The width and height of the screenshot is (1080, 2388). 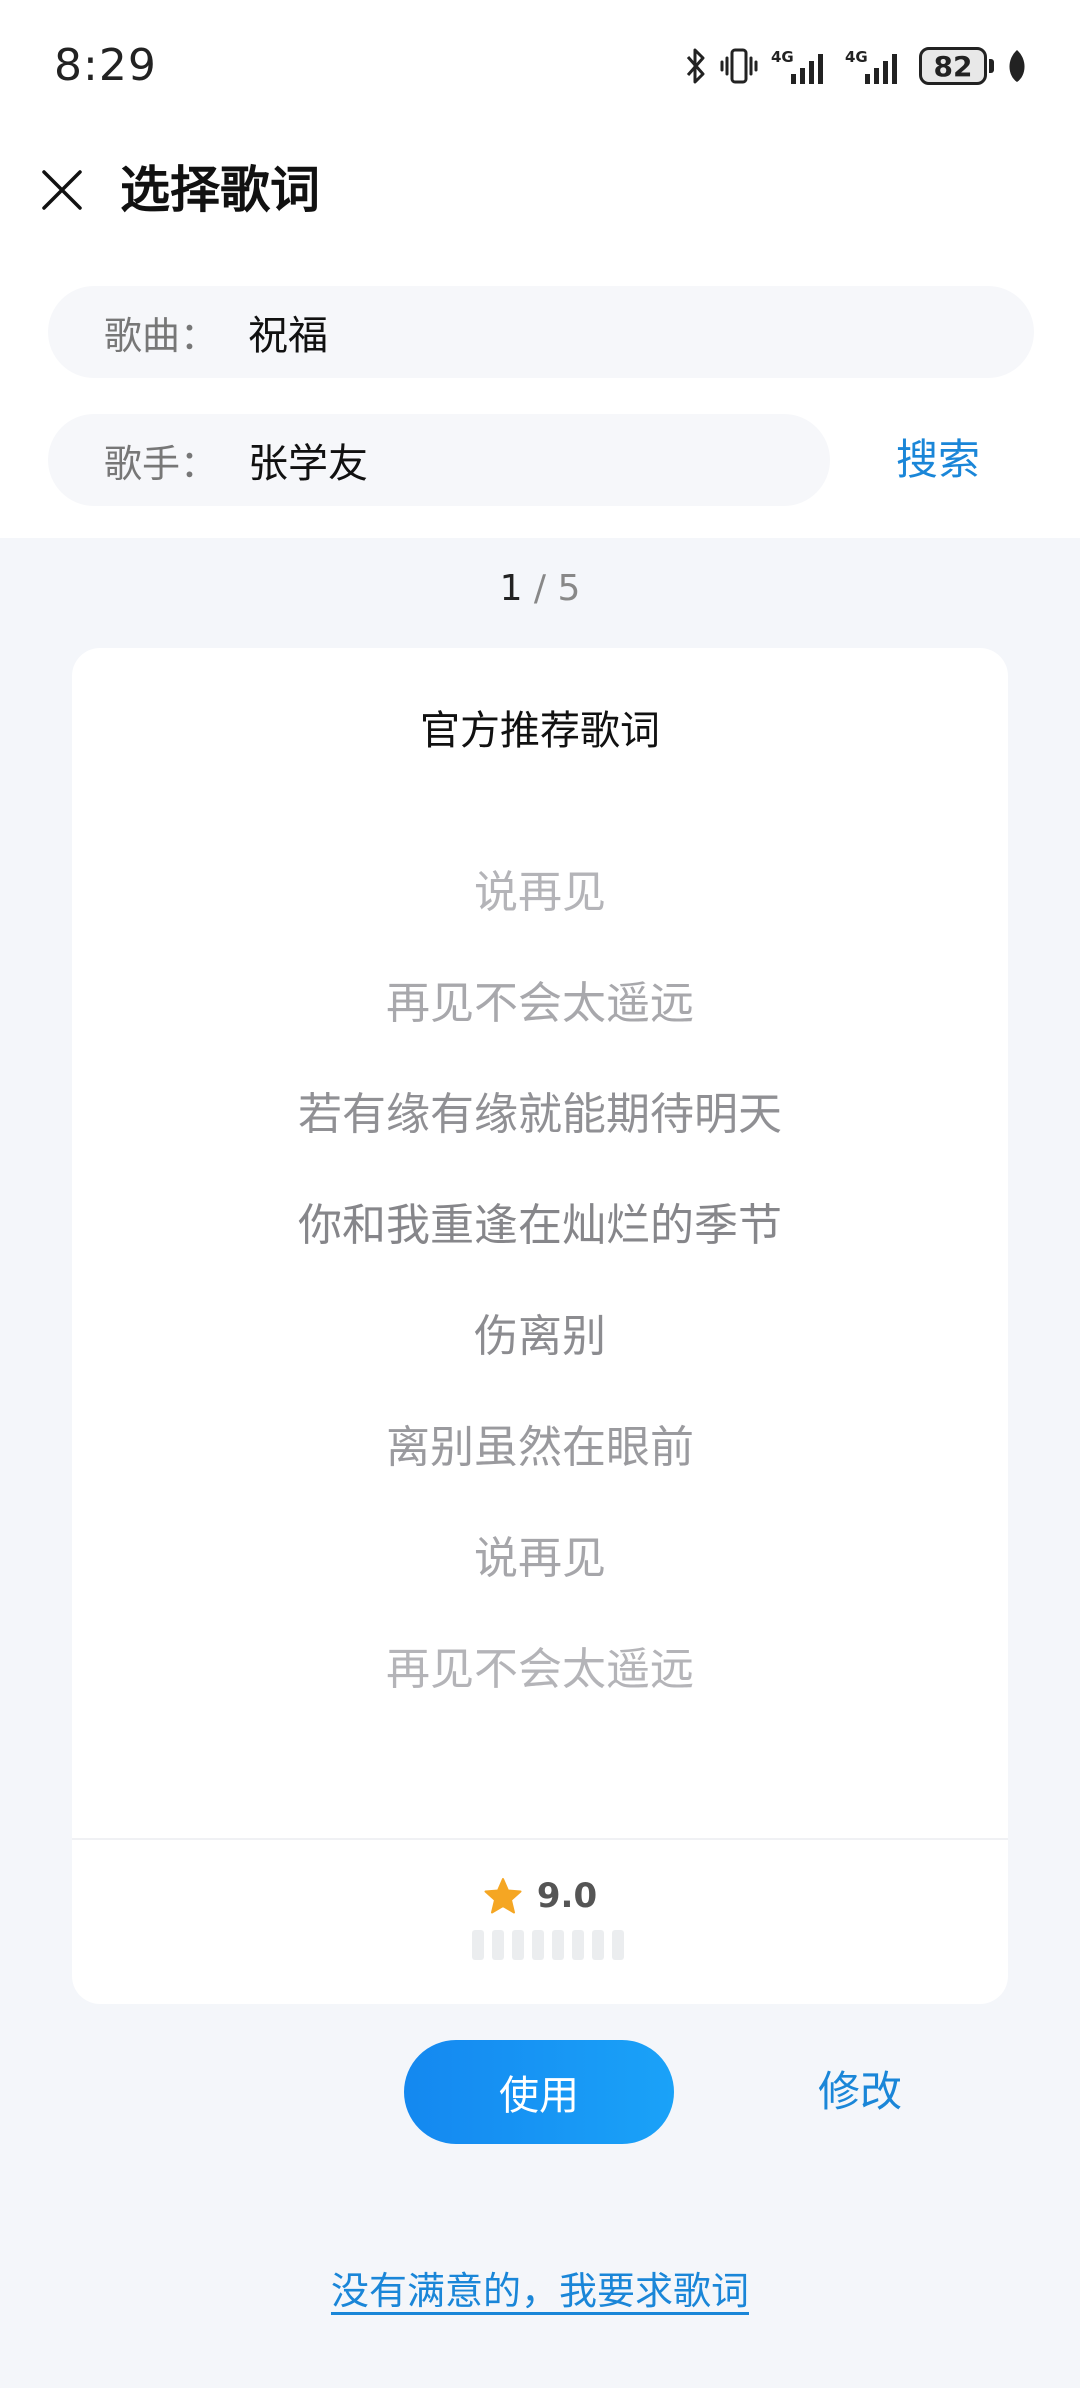 What do you see at coordinates (539, 2092) in the screenshot?
I see `use-button: 使用` at bounding box center [539, 2092].